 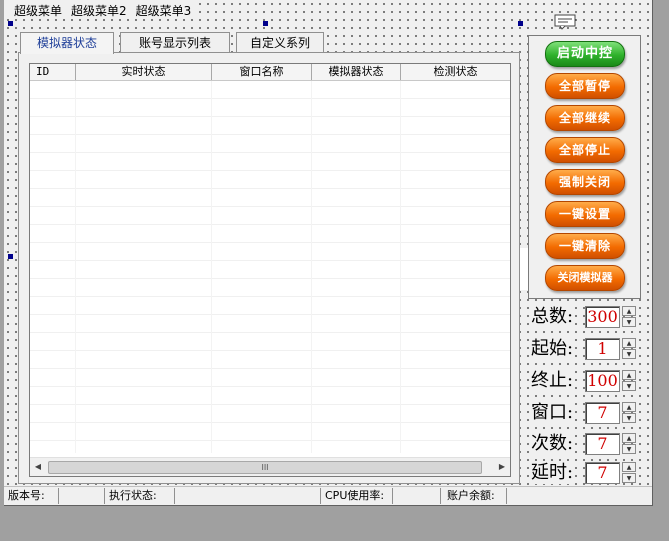 I want to click on stop-all-button: 全部停止, so click(x=585, y=150).